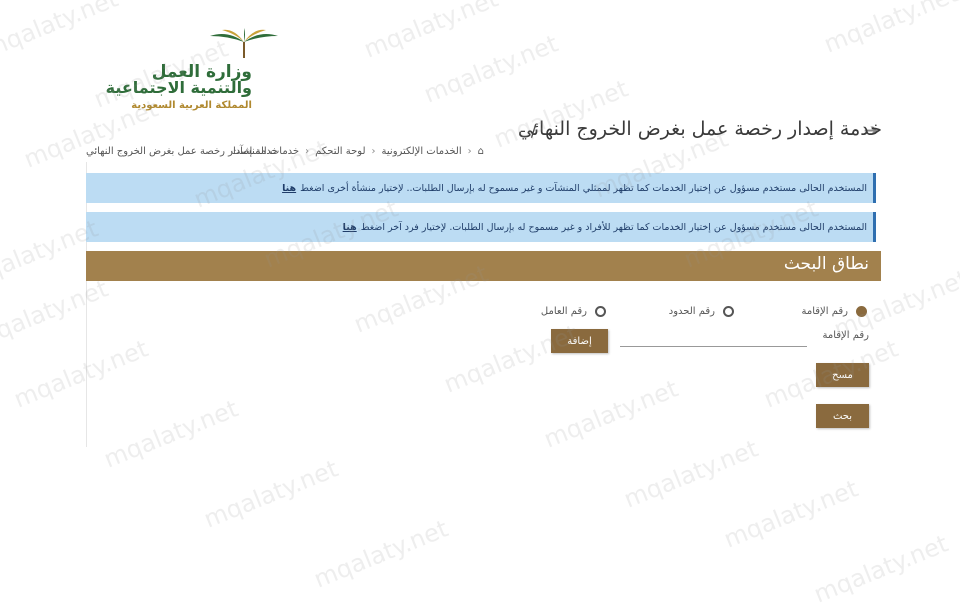 This screenshot has width=960, height=609. Describe the element at coordinates (713, 337) in the screenshot. I see `iqama-number-input` at that location.